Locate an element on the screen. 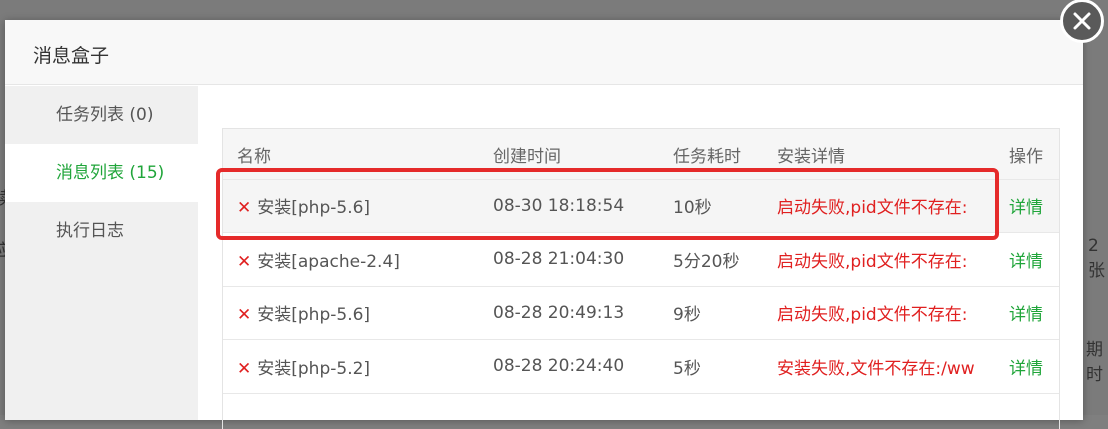 This screenshot has height=429, width=1108. close-icon is located at coordinates (1082, 21).